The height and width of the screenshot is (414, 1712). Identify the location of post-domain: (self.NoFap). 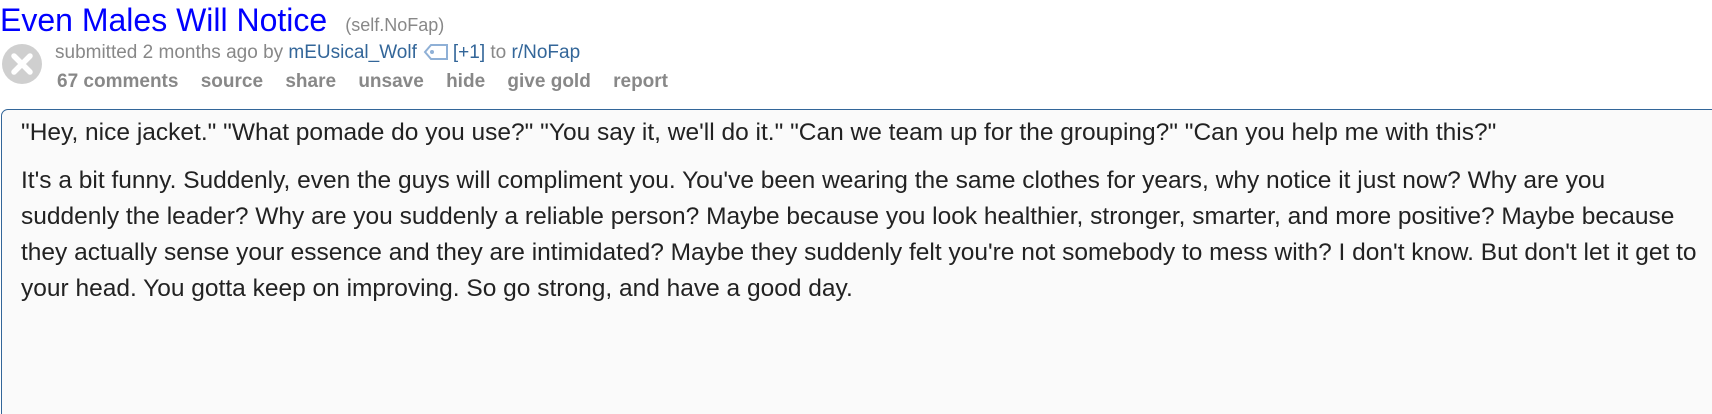
(394, 25).